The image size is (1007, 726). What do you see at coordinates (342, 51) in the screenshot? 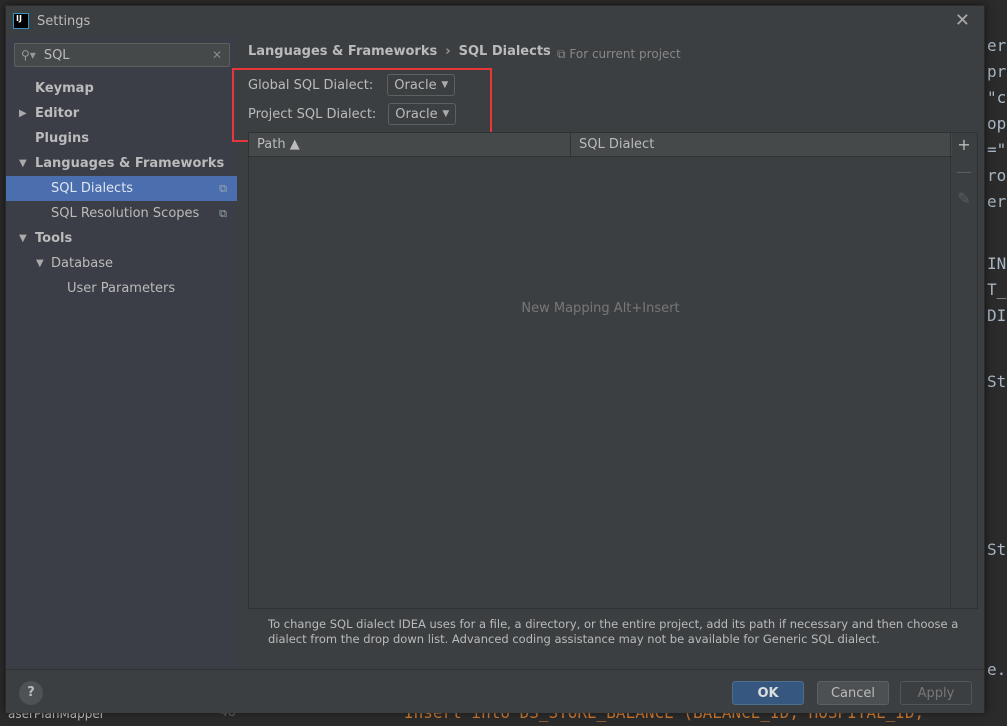
I see `breadcrumb-parent: Languages & Frameworks` at bounding box center [342, 51].